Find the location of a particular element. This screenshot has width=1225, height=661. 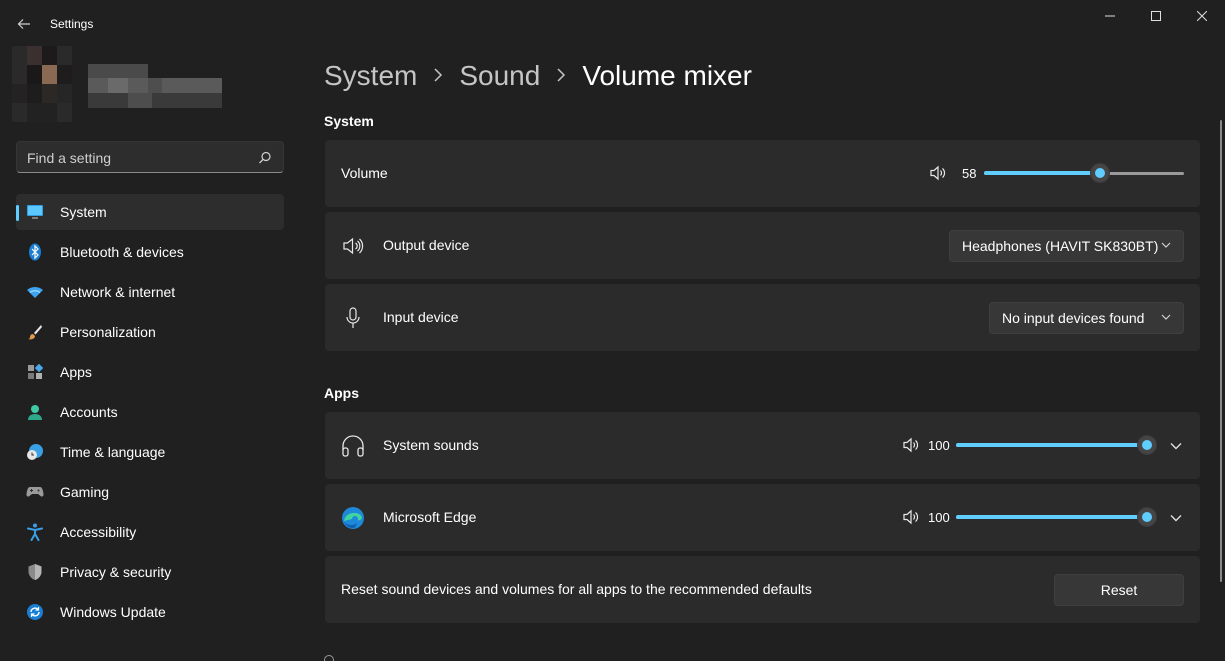

shield-icon is located at coordinates (35, 572).